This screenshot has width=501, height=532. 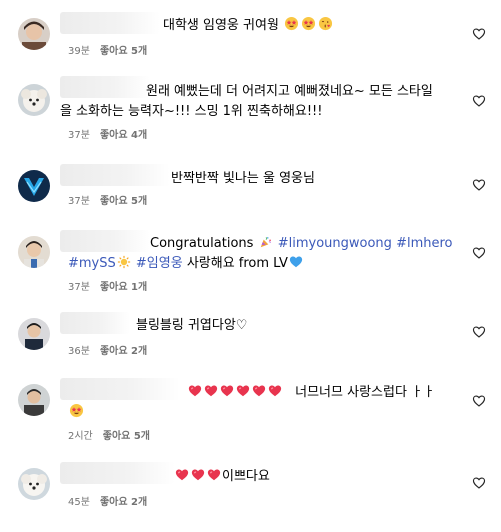 I want to click on hashtag-link: #mySS, so click(x=92, y=263).